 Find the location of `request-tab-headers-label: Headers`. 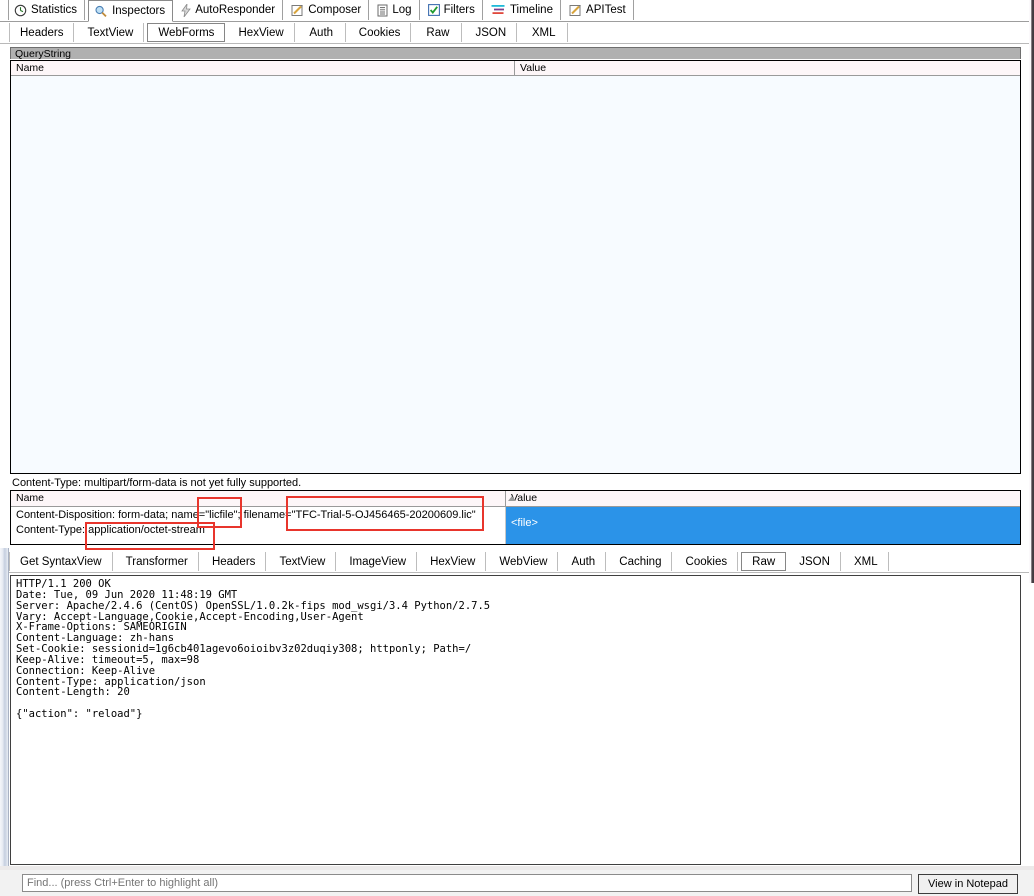

request-tab-headers-label: Headers is located at coordinates (42, 32).